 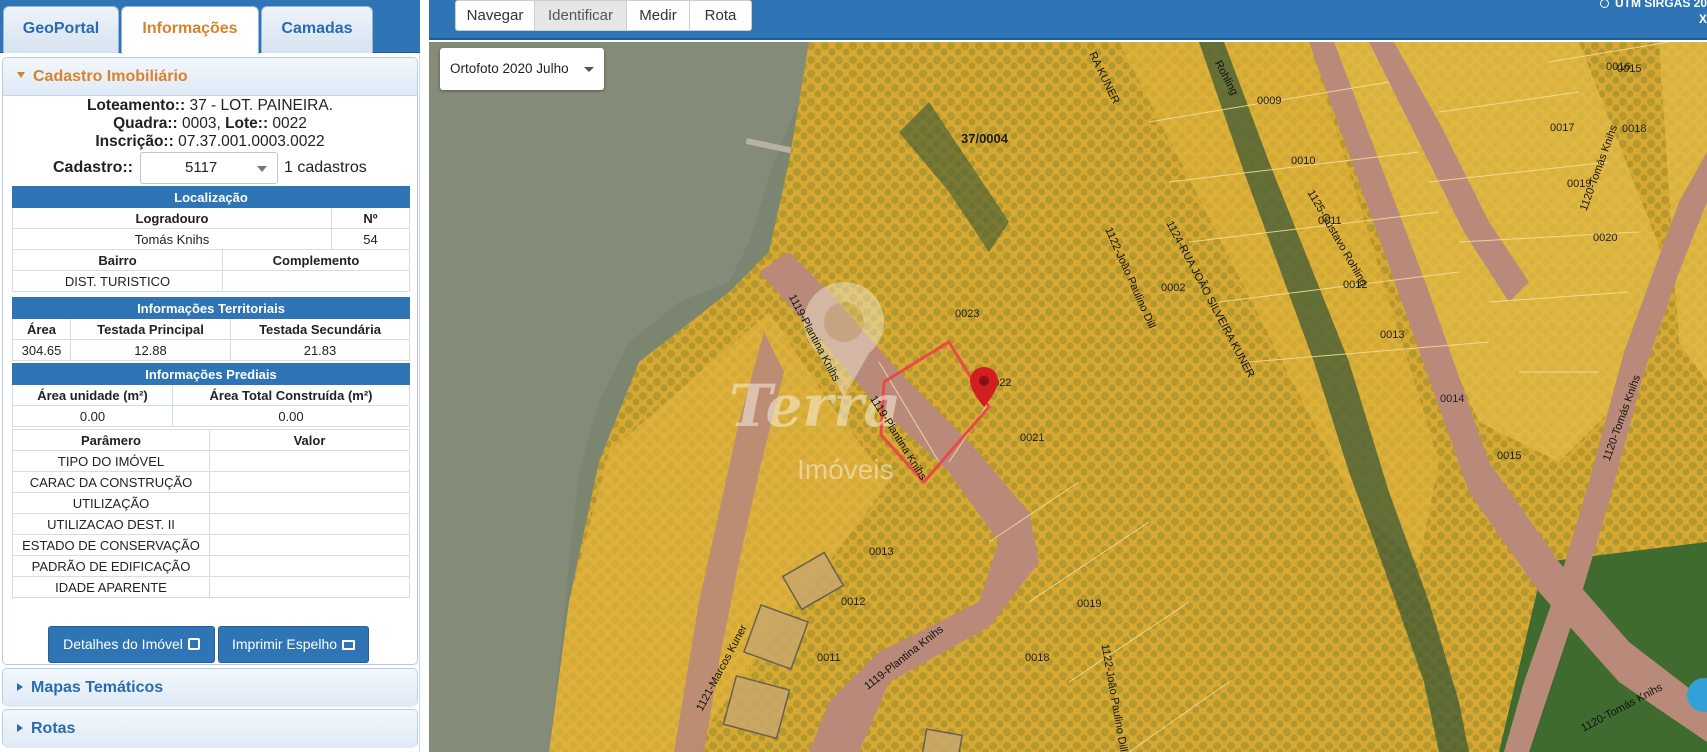 I want to click on caret-down-icon, so click(x=21, y=74).